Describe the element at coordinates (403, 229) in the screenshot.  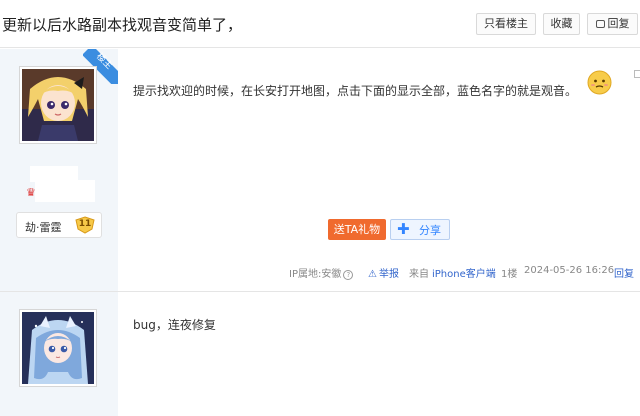
I see `plus-icon: ✚` at that location.